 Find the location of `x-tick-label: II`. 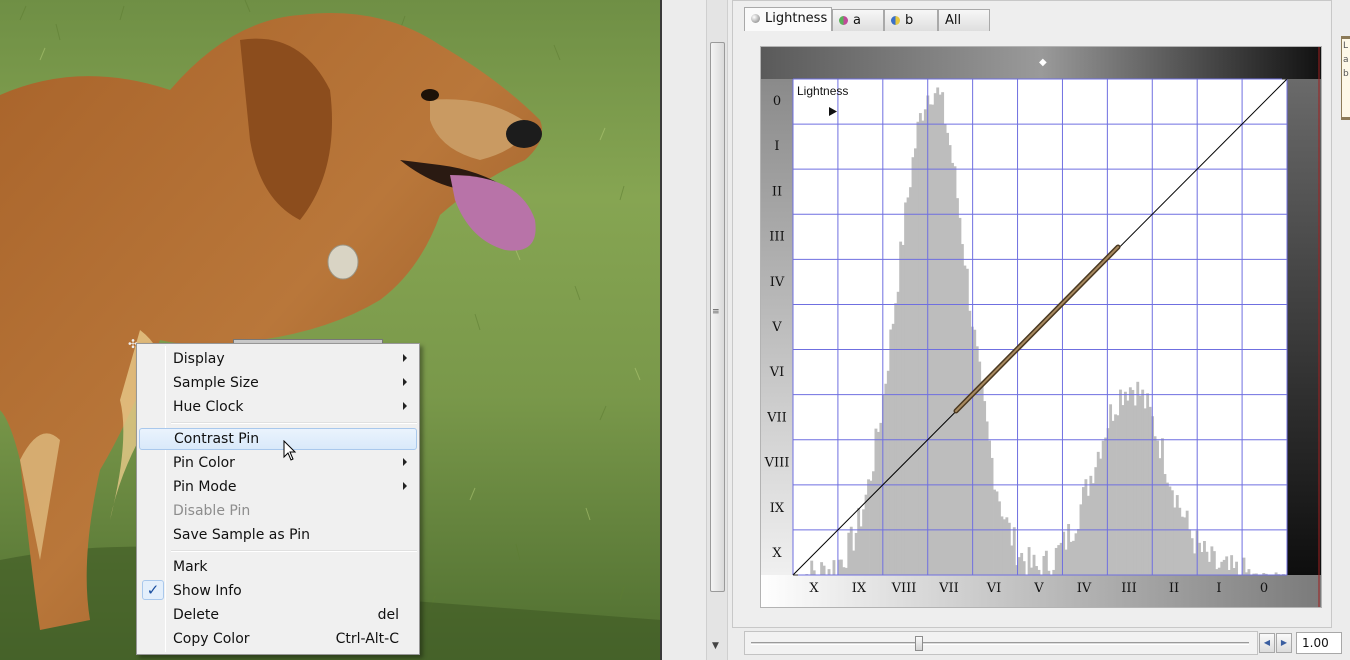

x-tick-label: II is located at coordinates (1174, 588).